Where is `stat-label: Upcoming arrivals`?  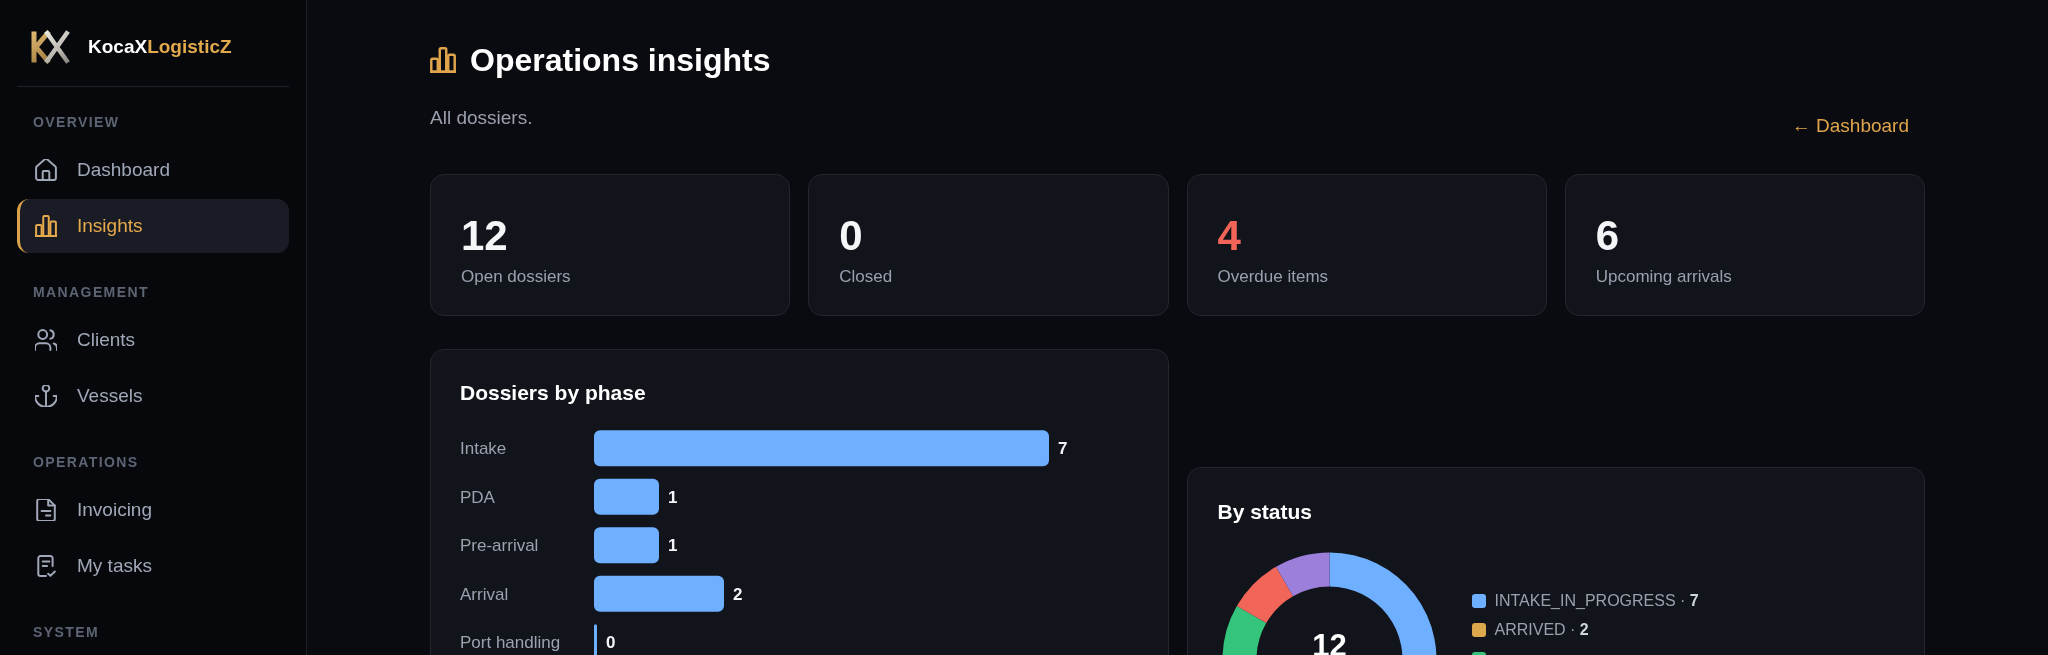
stat-label: Upcoming arrivals is located at coordinates (1663, 277).